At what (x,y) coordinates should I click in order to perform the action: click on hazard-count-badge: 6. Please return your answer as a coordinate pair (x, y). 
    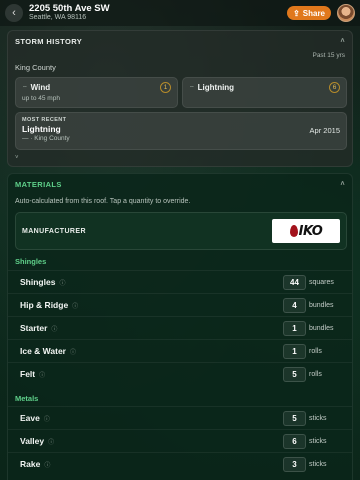
    Looking at the image, I should click on (334, 87).